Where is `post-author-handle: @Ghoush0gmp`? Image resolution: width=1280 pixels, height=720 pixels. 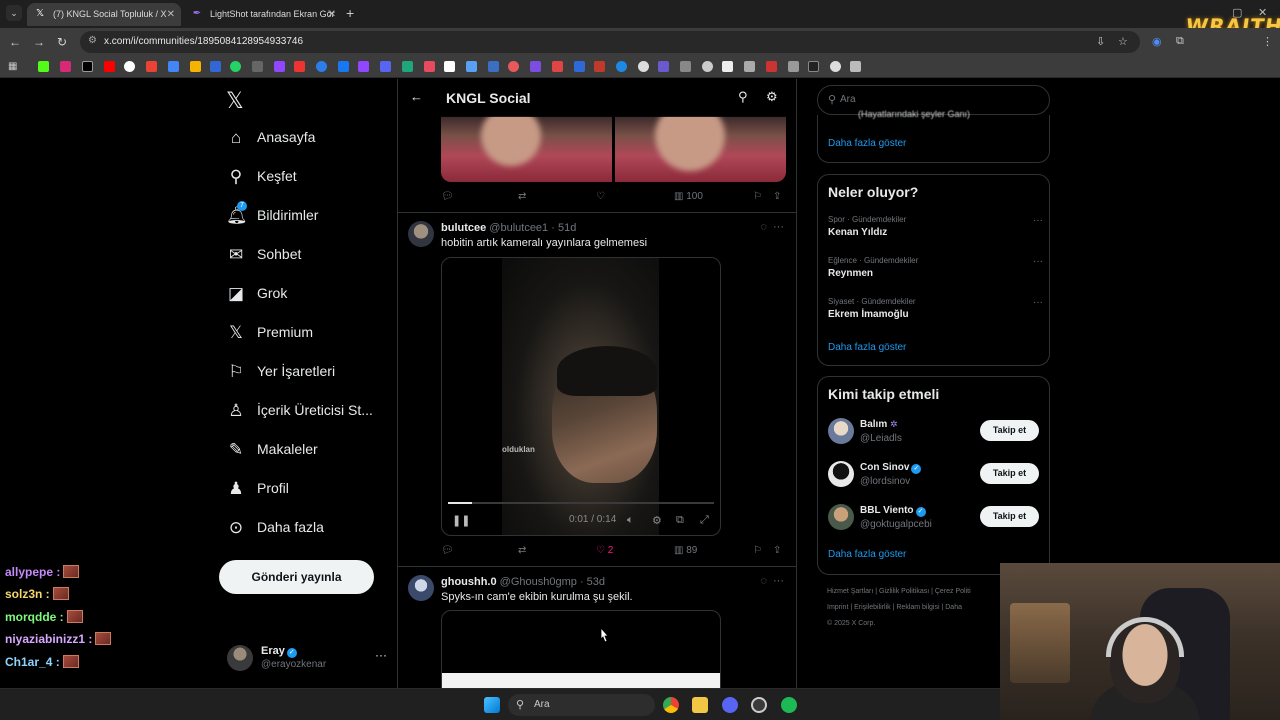 post-author-handle: @Ghoush0gmp is located at coordinates (538, 582).